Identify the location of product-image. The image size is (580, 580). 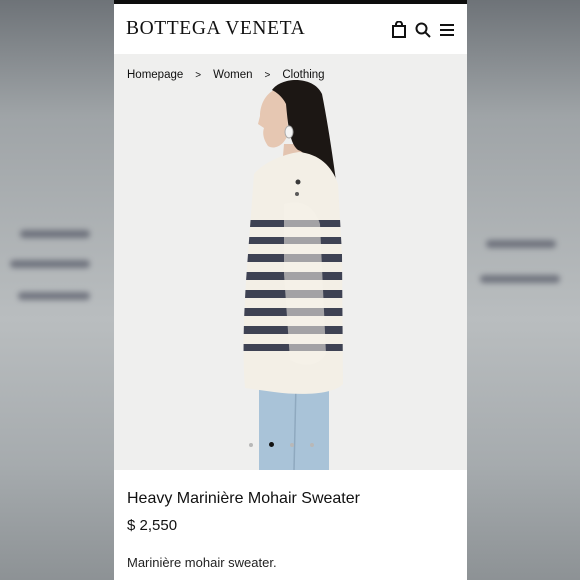
(293, 274).